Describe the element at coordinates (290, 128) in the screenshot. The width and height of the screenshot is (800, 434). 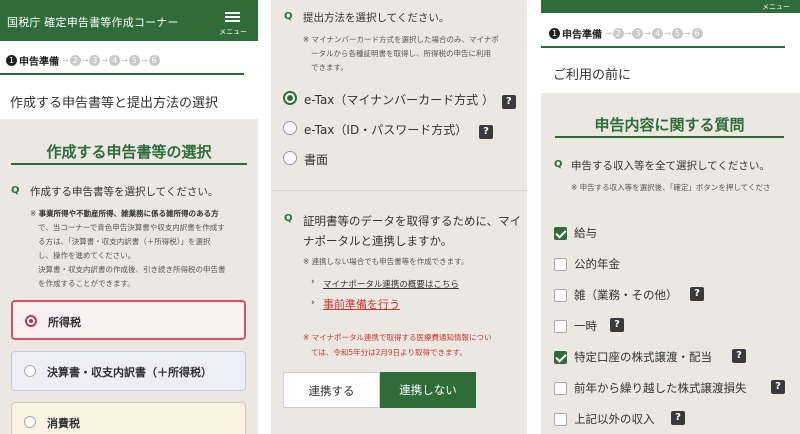
I see `radio-etax-idpw` at that location.